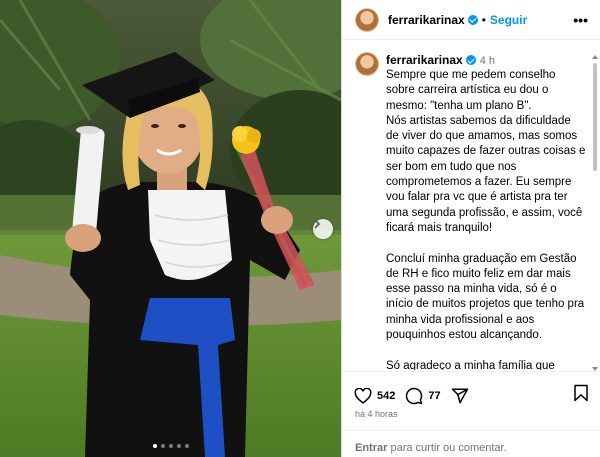 The height and width of the screenshot is (457, 600). What do you see at coordinates (317, 224) in the screenshot?
I see `chevron-right-icon` at bounding box center [317, 224].